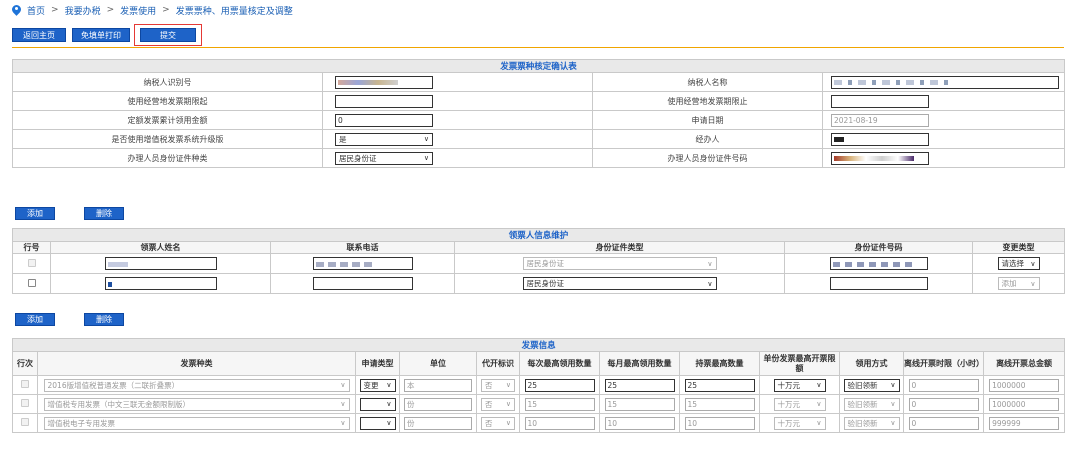 The height and width of the screenshot is (455, 1080). What do you see at coordinates (168, 35) in the screenshot?
I see `submit-button: 提交` at bounding box center [168, 35].